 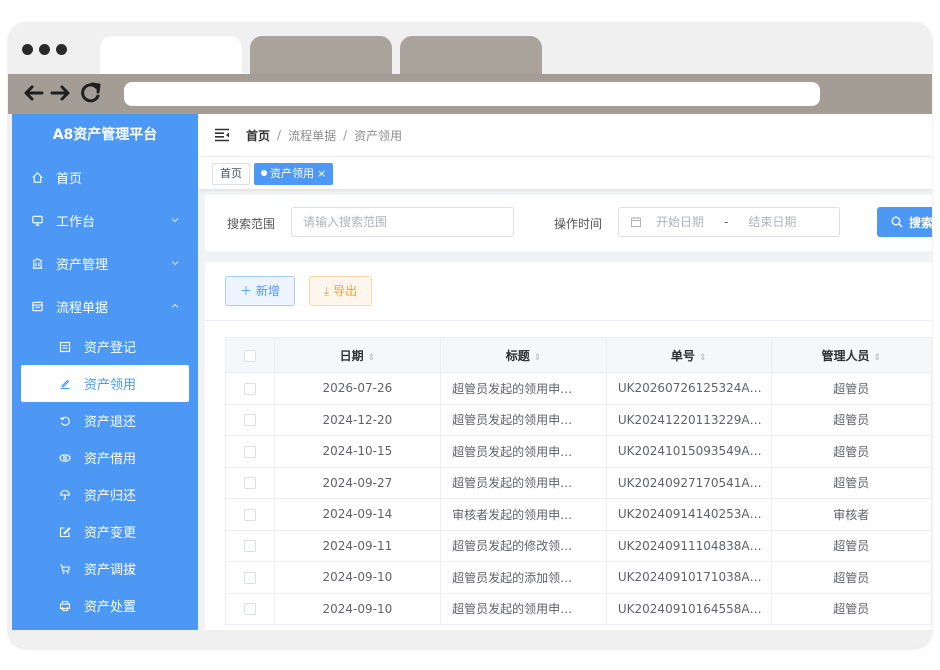 I want to click on close-icon: ×, so click(x=321, y=173).